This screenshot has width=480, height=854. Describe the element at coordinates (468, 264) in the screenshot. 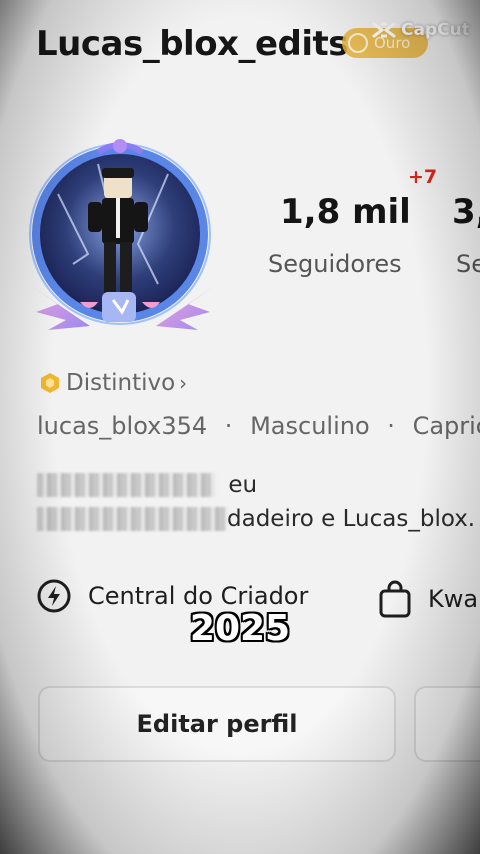

I see `following-label: Se` at that location.